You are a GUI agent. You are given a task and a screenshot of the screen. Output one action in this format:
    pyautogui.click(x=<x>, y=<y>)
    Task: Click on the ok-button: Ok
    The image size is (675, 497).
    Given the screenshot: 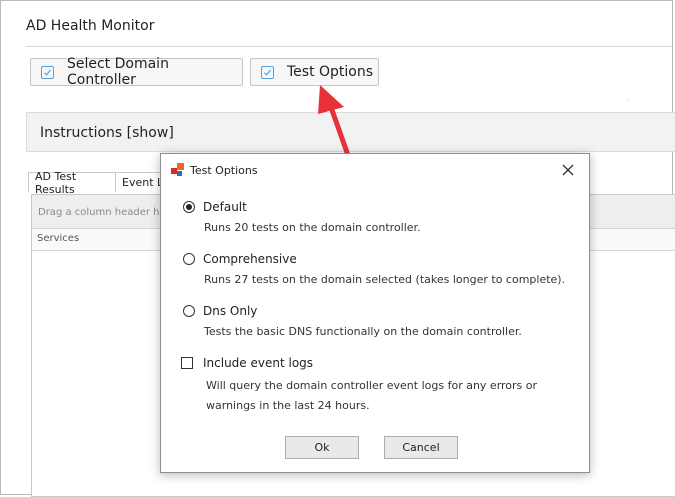 What is the action you would take?
    pyautogui.click(x=322, y=447)
    